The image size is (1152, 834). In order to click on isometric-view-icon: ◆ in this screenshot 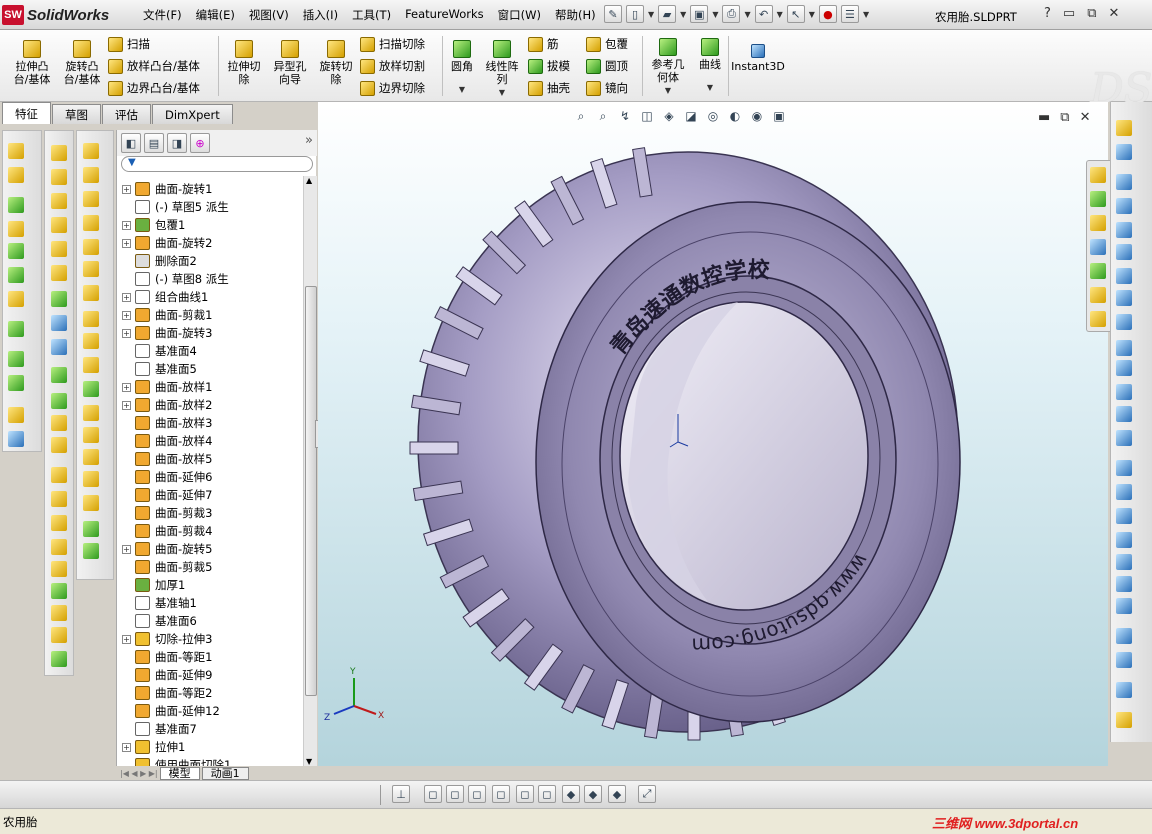, I will do `click(571, 794)`.